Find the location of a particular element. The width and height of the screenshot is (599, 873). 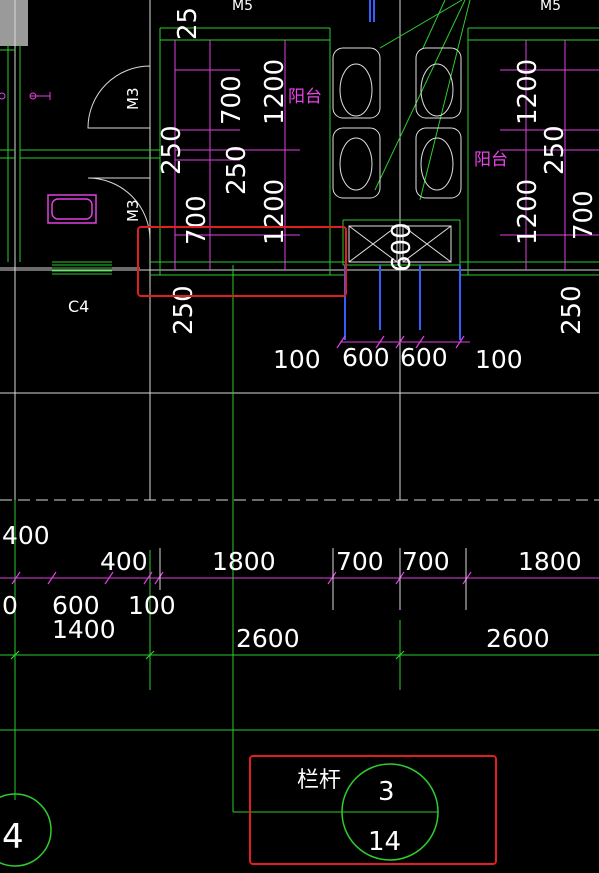

wash-basins is located at coordinates (397, 123).